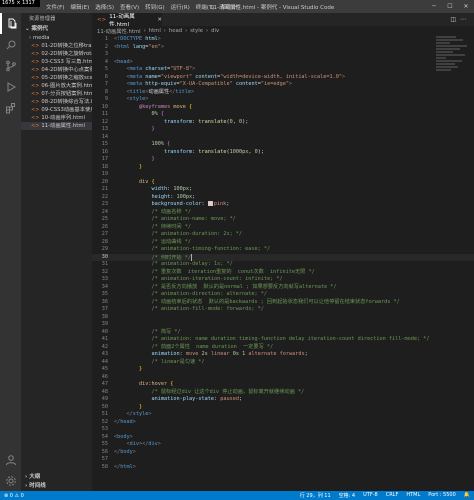  Describe the element at coordinates (347, 495) in the screenshot. I see `indentation: 空格: 4` at that location.